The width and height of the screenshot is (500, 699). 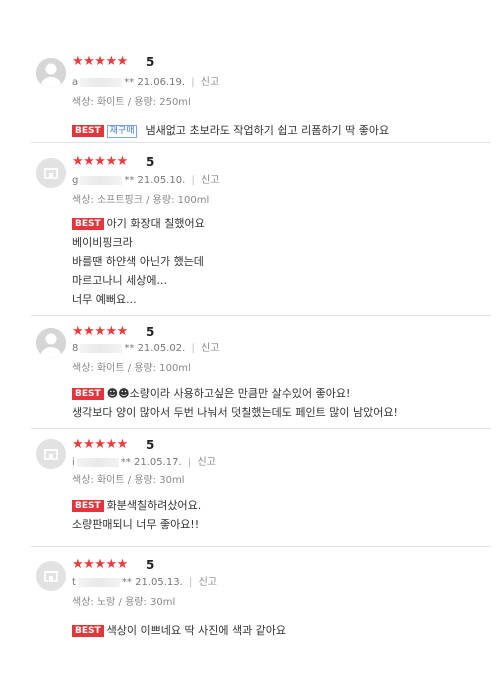 What do you see at coordinates (122, 131) in the screenshot?
I see `repurchase-badge: 재구매` at bounding box center [122, 131].